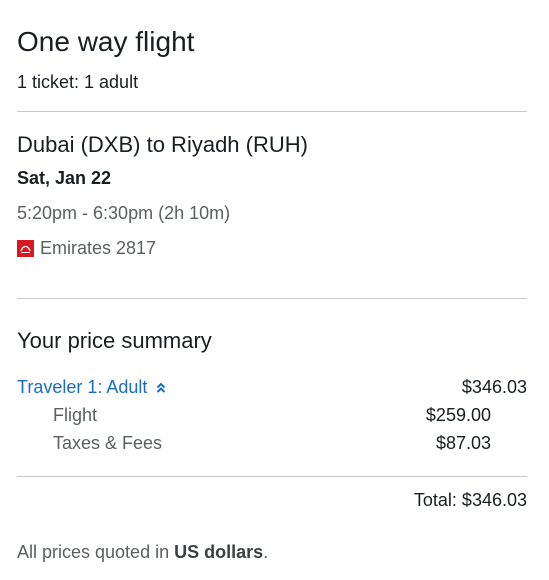 The height and width of the screenshot is (580, 549). I want to click on currency-note-prefix: All prices quoted in, so click(96, 552).